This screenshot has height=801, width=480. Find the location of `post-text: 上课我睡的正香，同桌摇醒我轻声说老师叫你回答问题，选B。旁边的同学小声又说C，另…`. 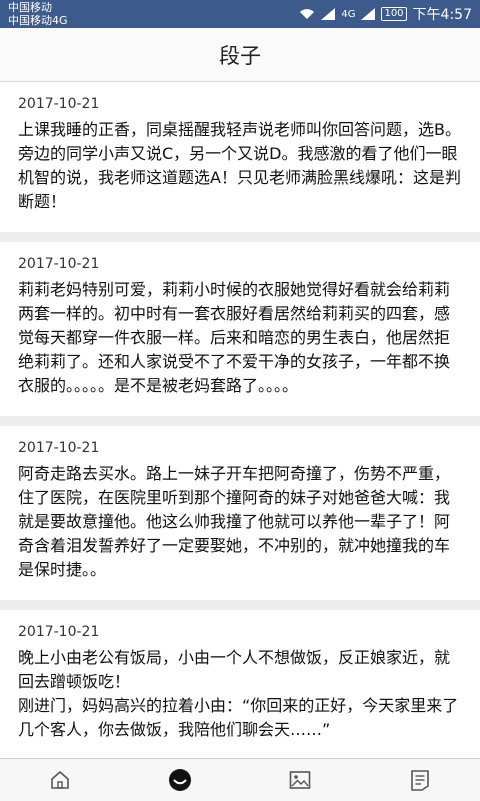

post-text: 上课我睡的正香，同桌摇醒我轻声说老师叫你回答问题，选B。旁边的同学小声又说C，另… is located at coordinates (239, 165).